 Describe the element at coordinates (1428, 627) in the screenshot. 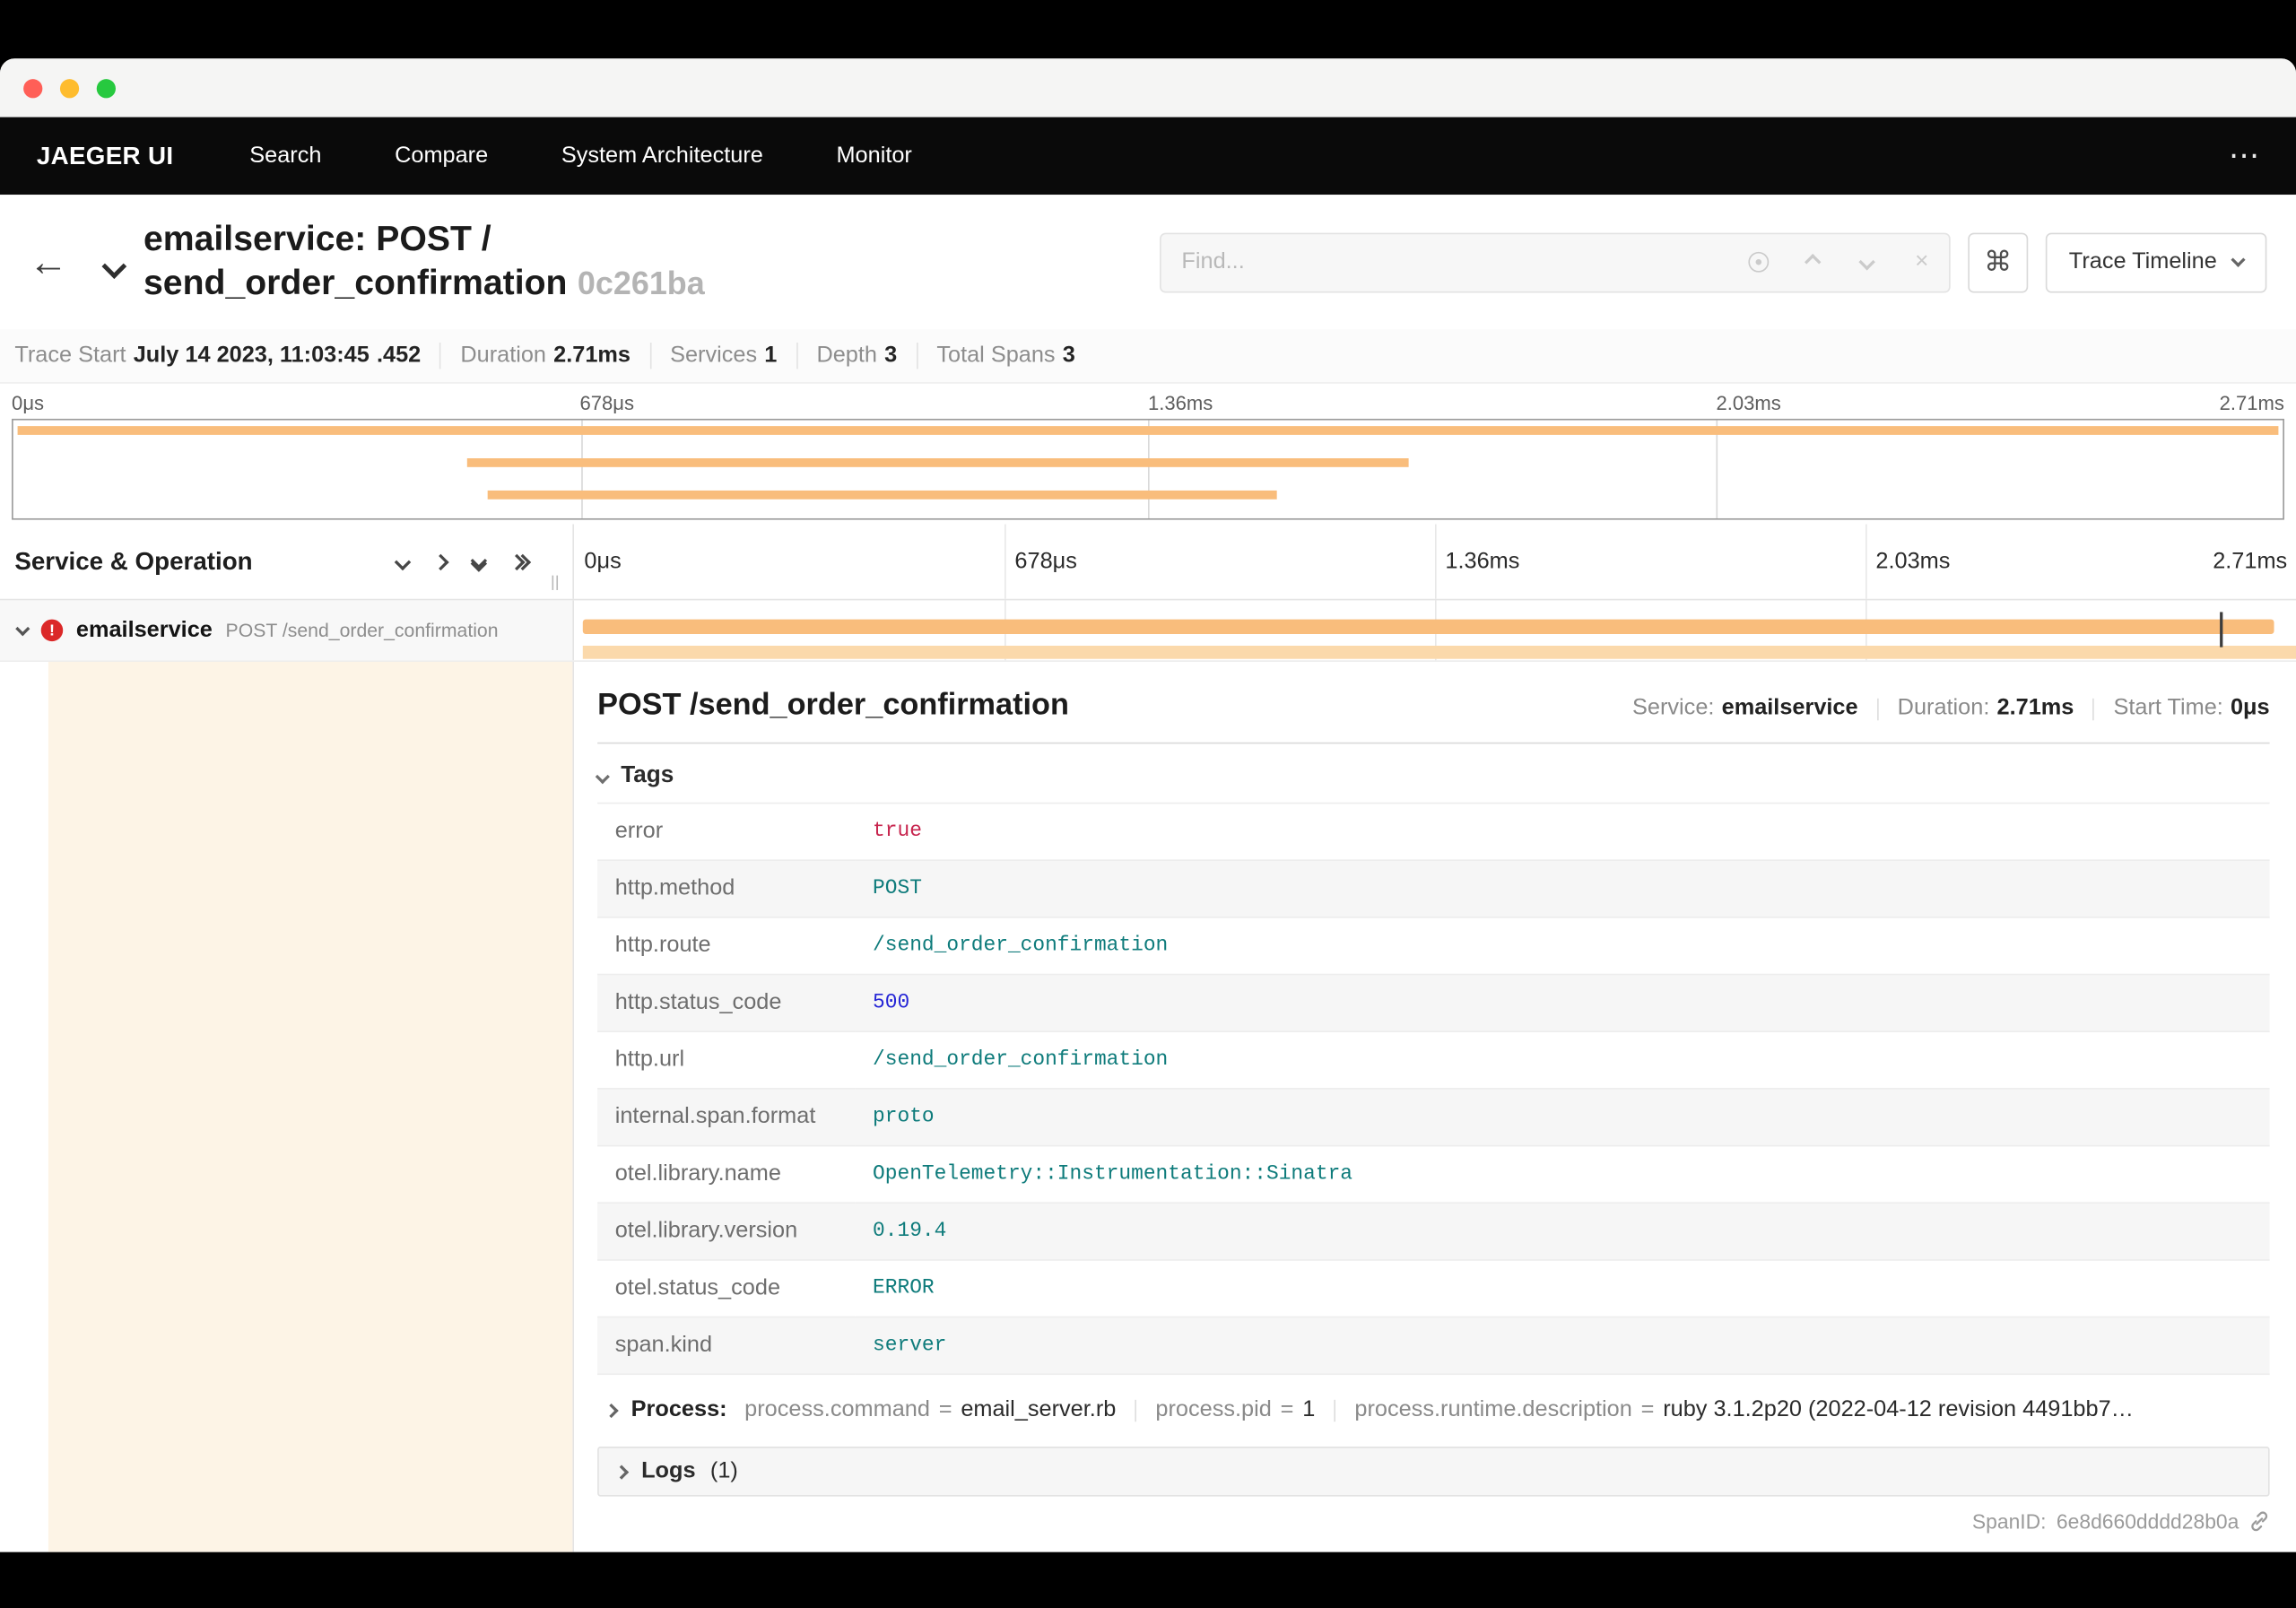

I see `span-duration-bar` at that location.